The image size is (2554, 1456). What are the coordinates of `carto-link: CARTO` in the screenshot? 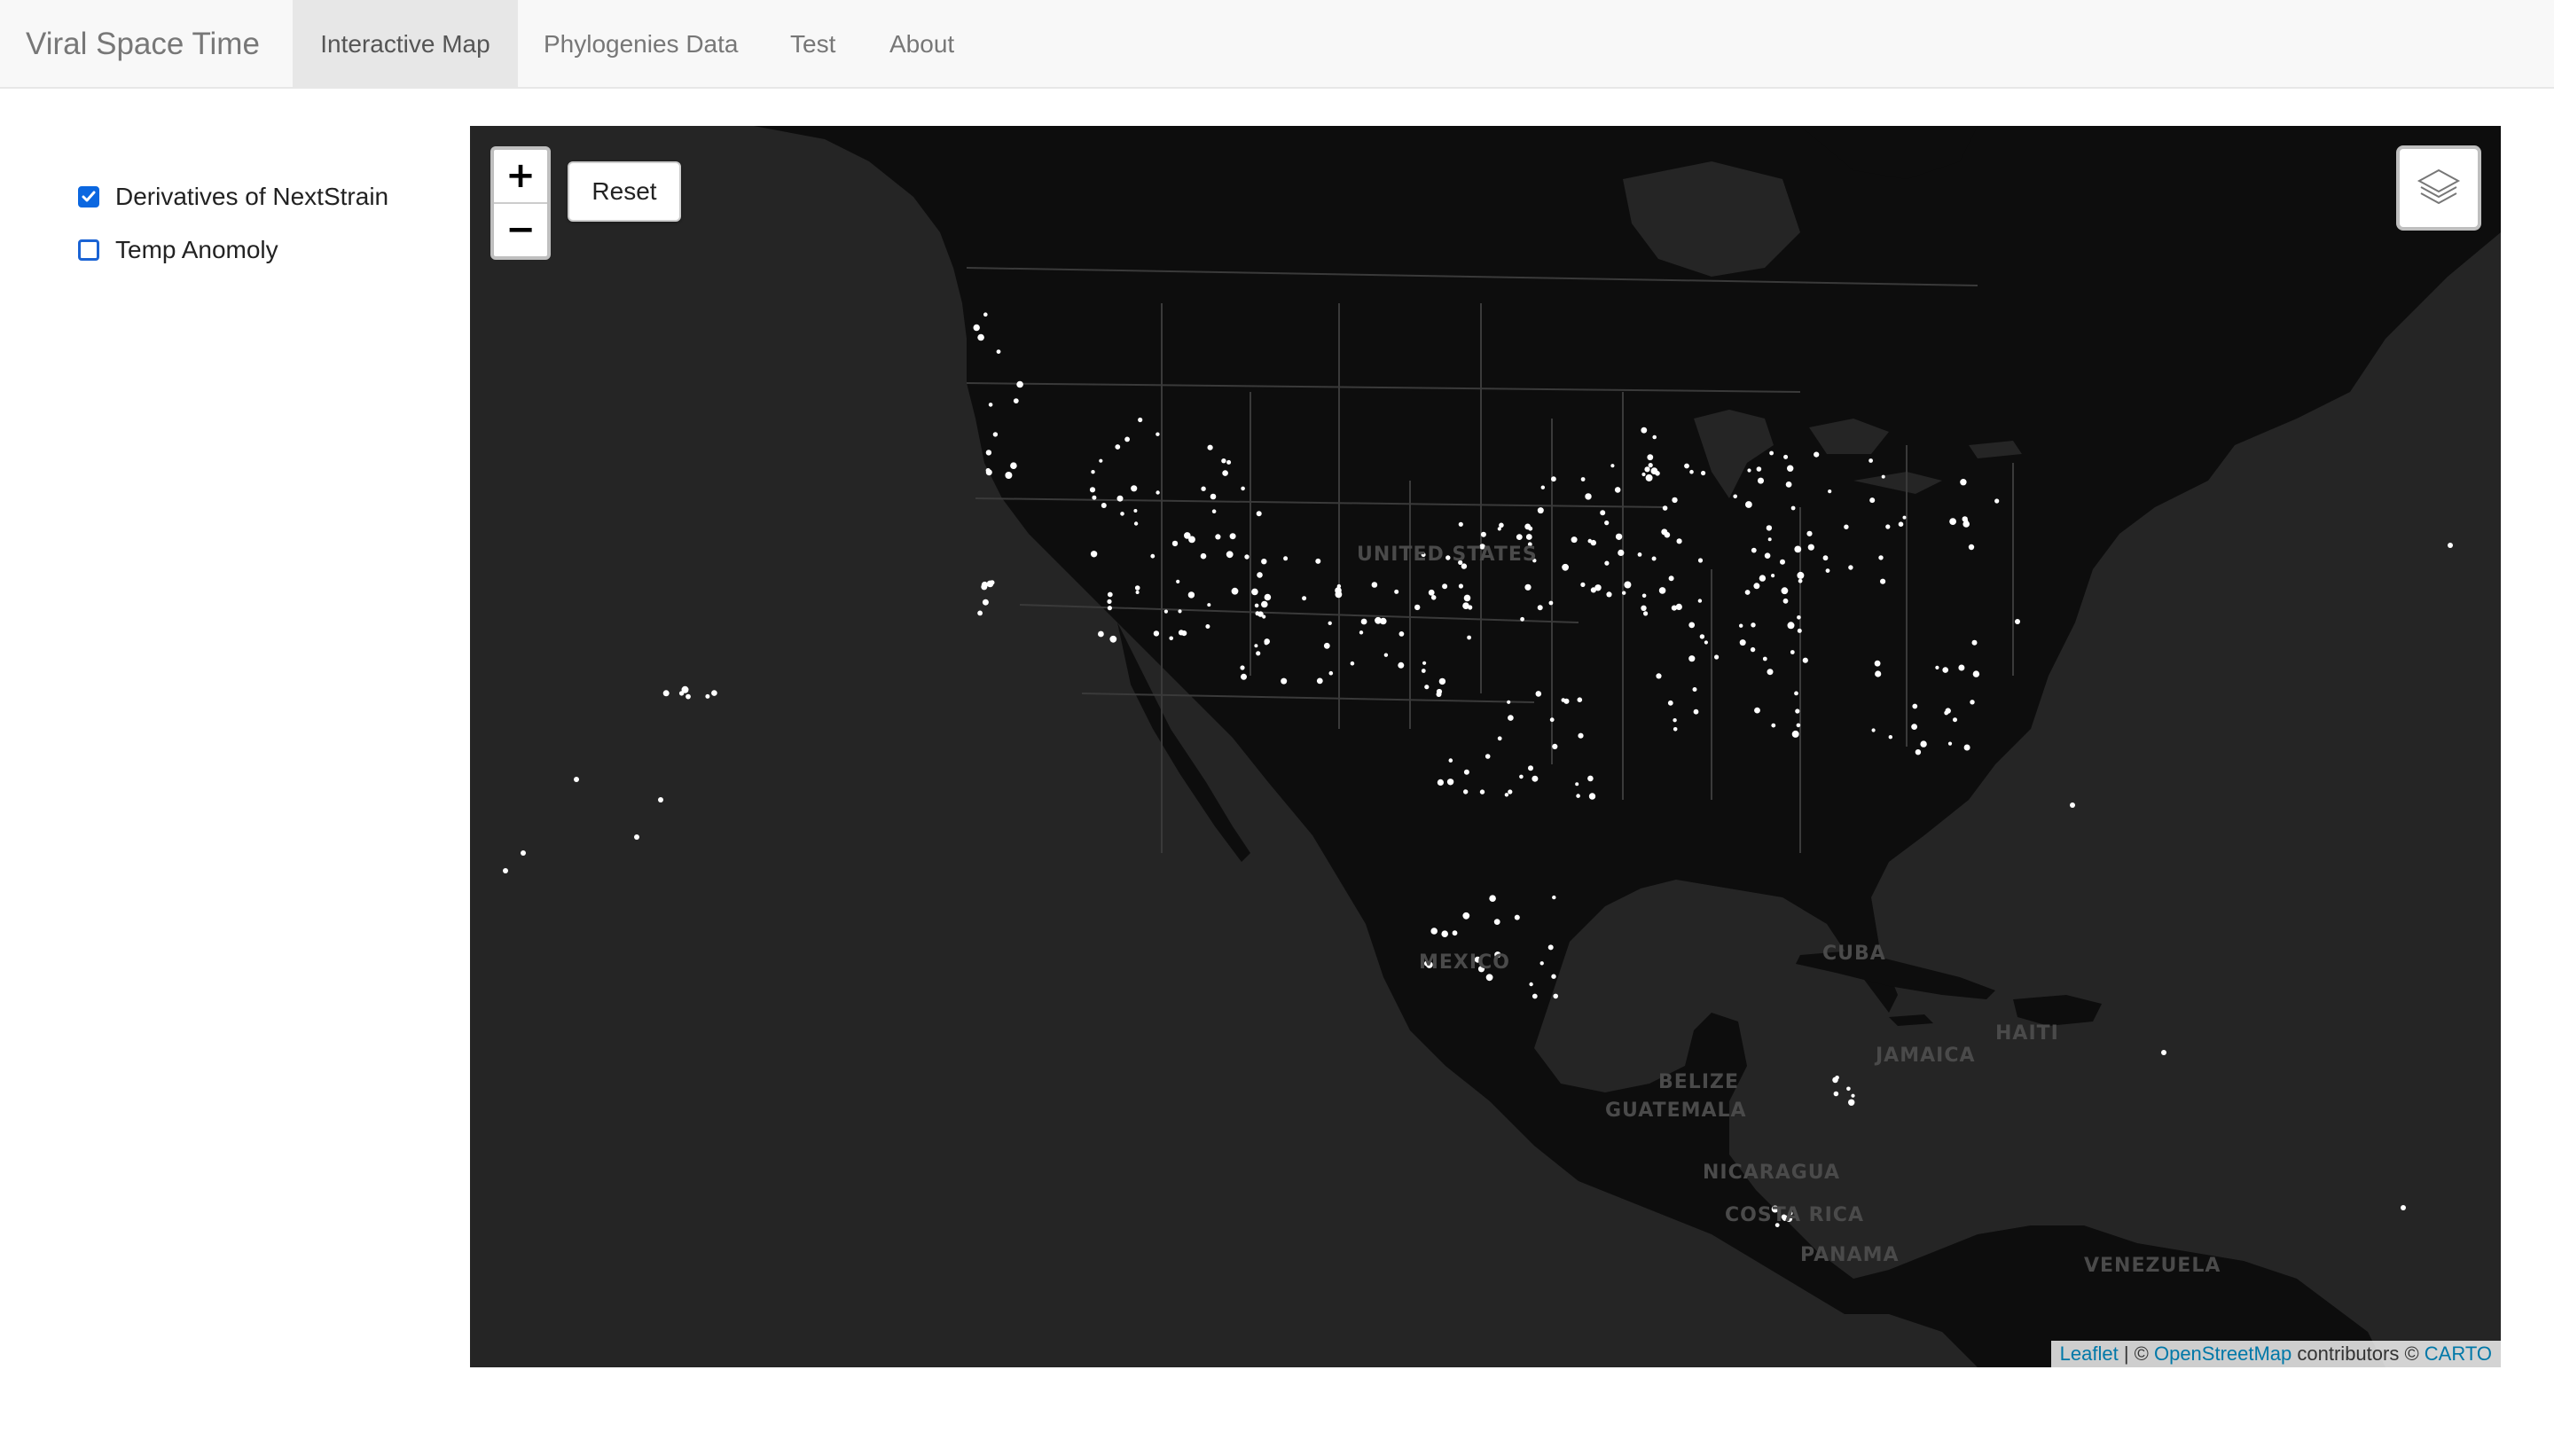 It's located at (2458, 1353).